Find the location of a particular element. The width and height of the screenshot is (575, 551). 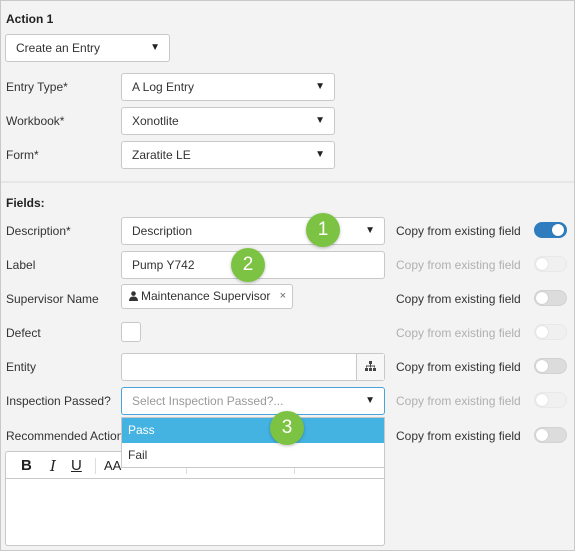

description-label: Description* is located at coordinates (38, 231).